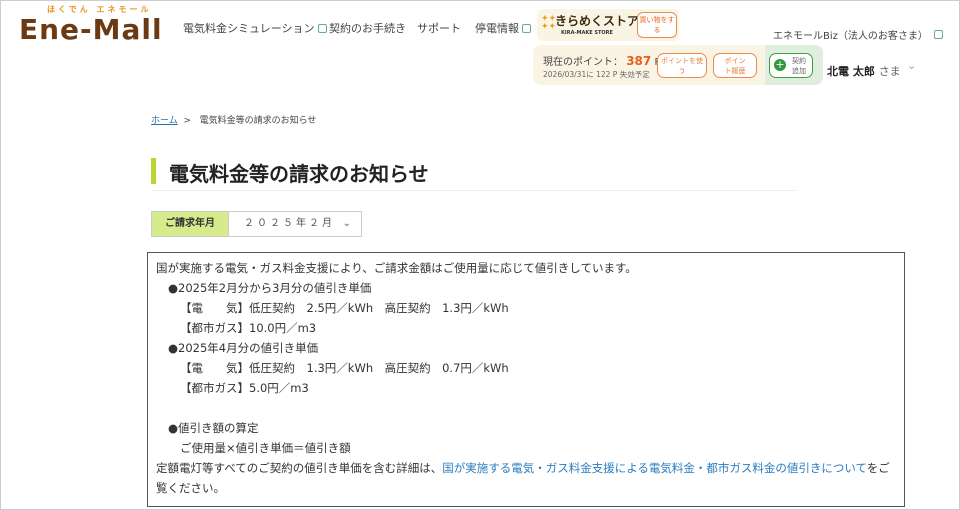 The image size is (960, 510). I want to click on store-subtitle: KIRA-MAKE STORE, so click(587, 33).